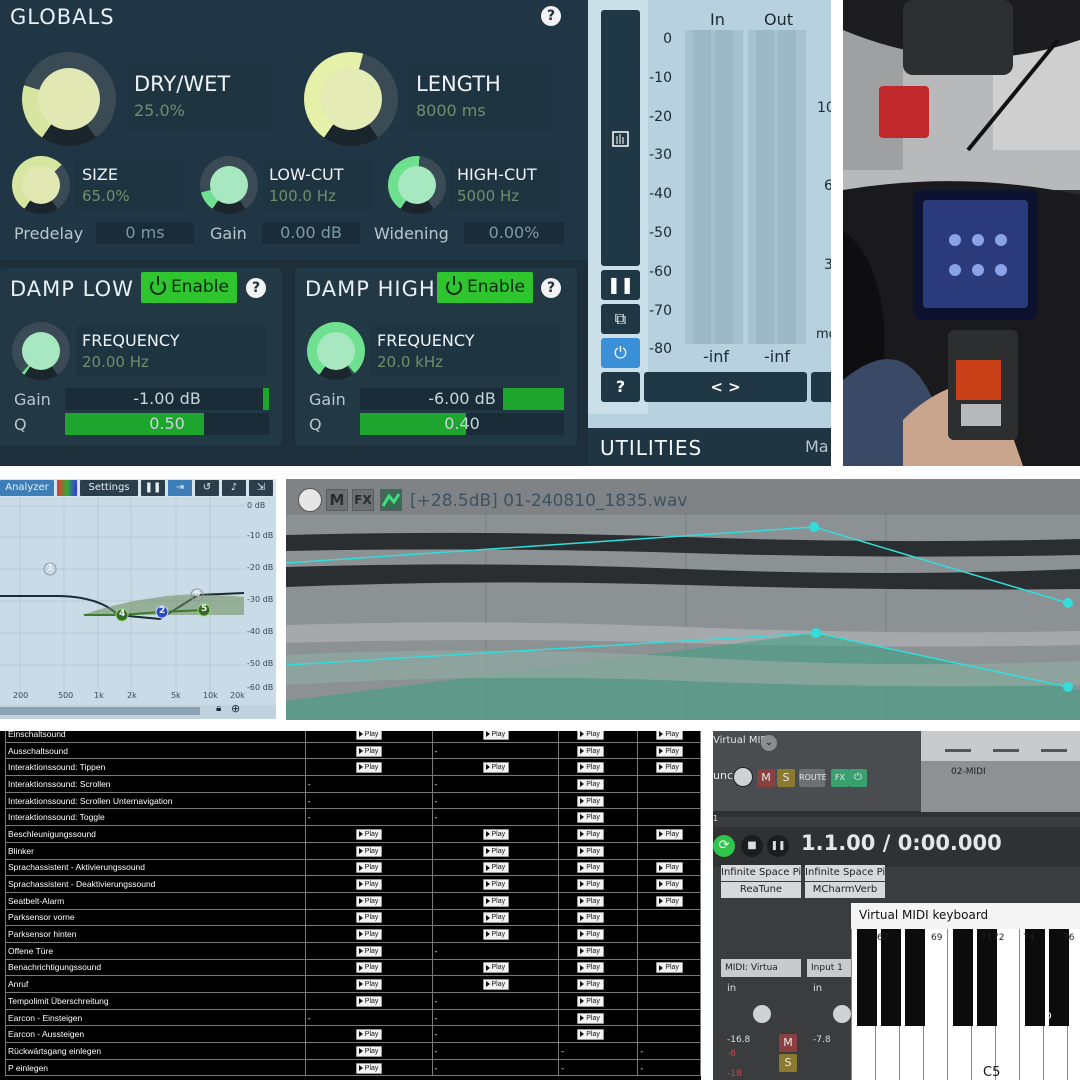  I want to click on low-cut-knob, so click(229, 185).